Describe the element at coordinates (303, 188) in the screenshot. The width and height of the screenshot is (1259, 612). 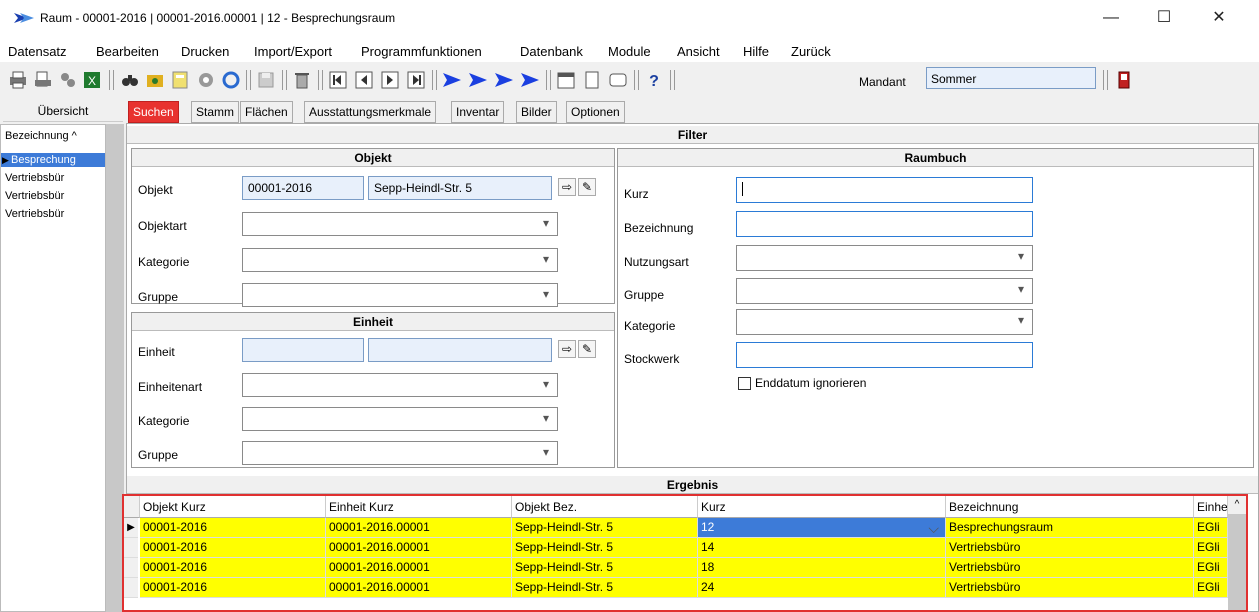
I see `objekt-number-field: 00001-2016` at that location.